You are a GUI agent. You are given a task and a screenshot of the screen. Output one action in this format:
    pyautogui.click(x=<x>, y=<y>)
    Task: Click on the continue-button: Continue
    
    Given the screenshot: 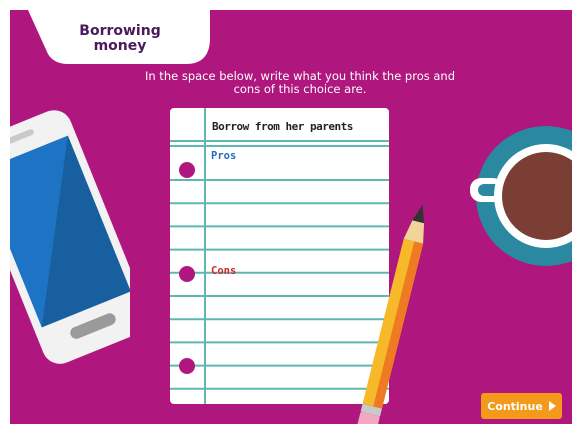 What is the action you would take?
    pyautogui.click(x=521, y=406)
    